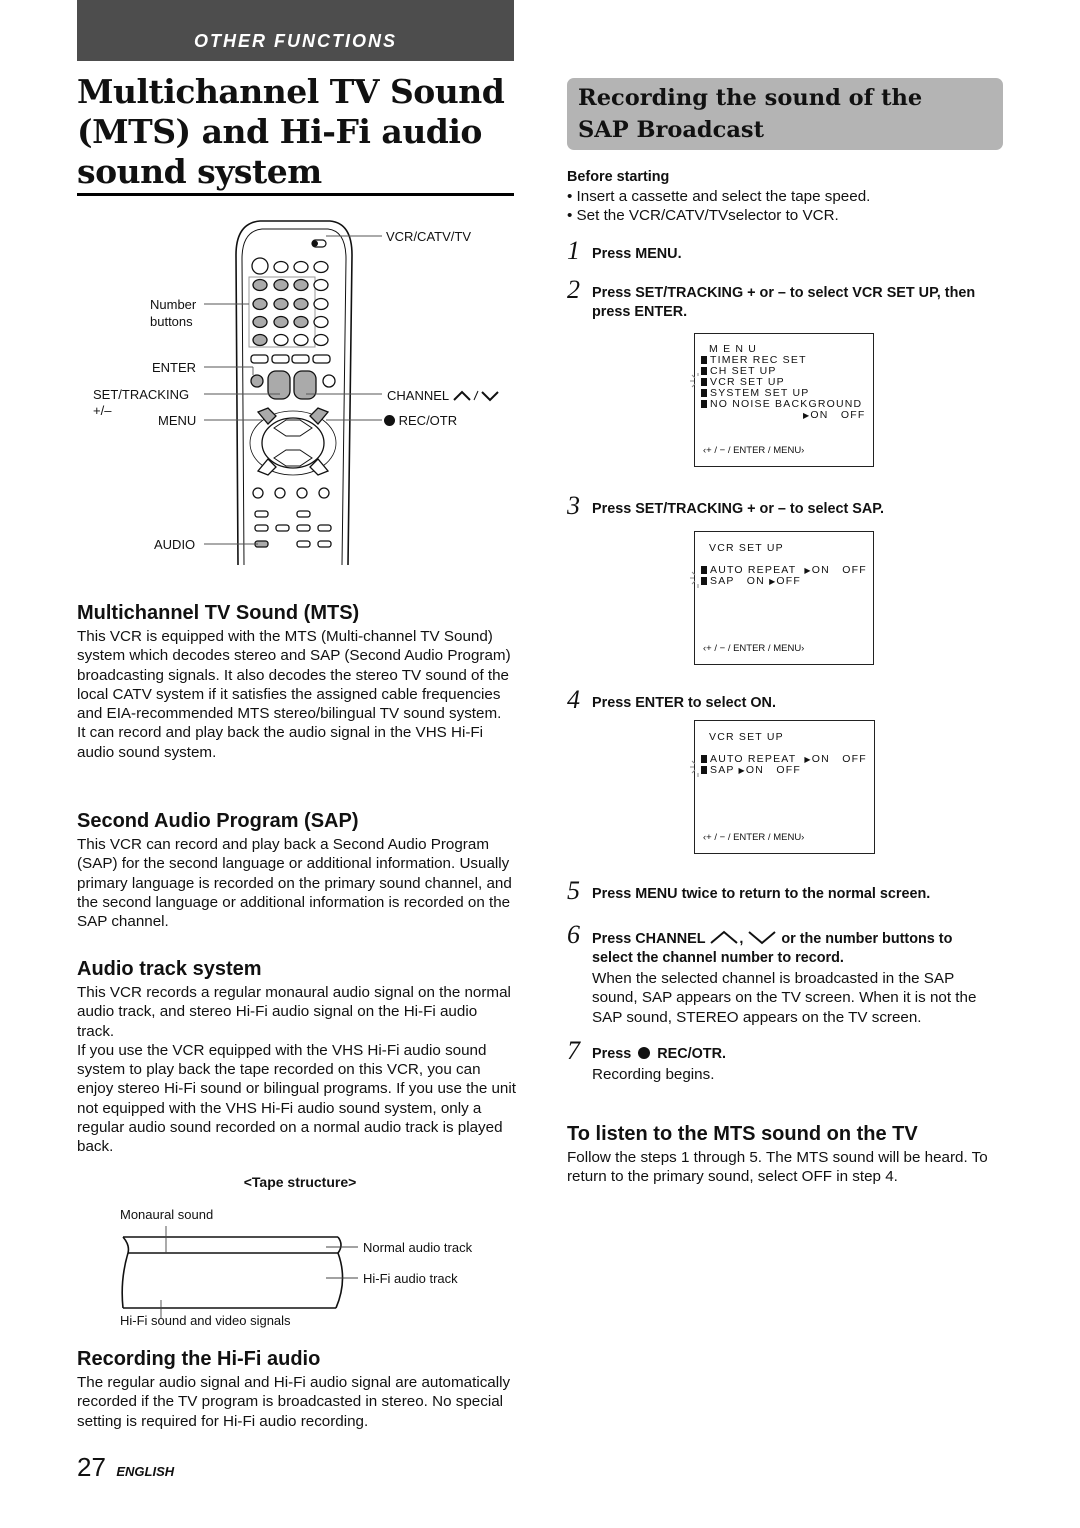 The width and height of the screenshot is (1080, 1528). Describe the element at coordinates (573, 250) in the screenshot. I see `step-number: 1` at that location.